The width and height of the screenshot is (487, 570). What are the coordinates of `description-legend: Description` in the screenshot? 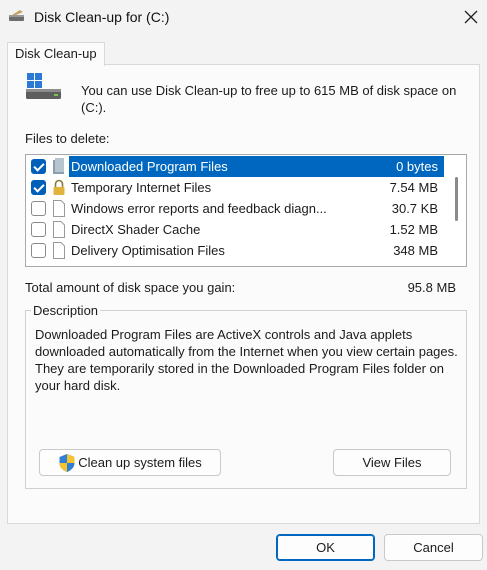 It's located at (66, 310).